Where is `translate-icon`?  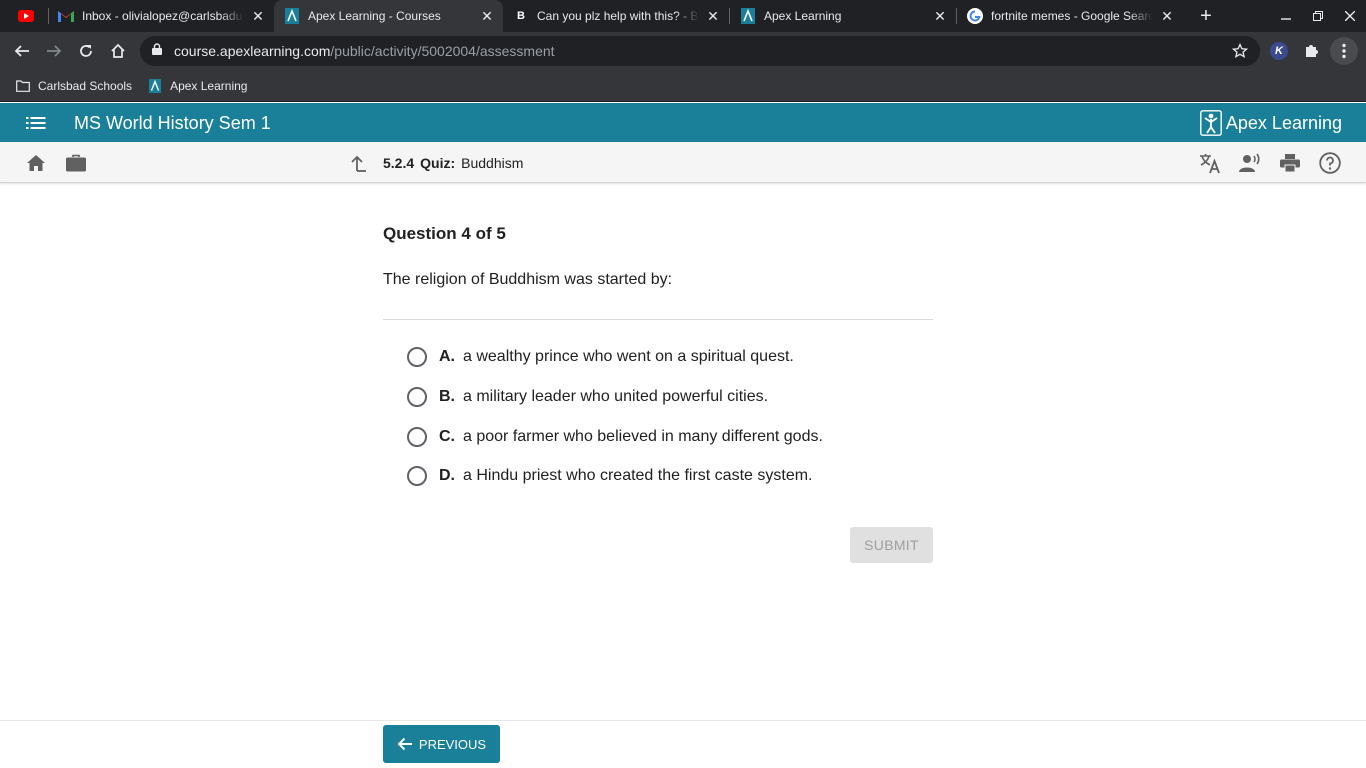 translate-icon is located at coordinates (1210, 163).